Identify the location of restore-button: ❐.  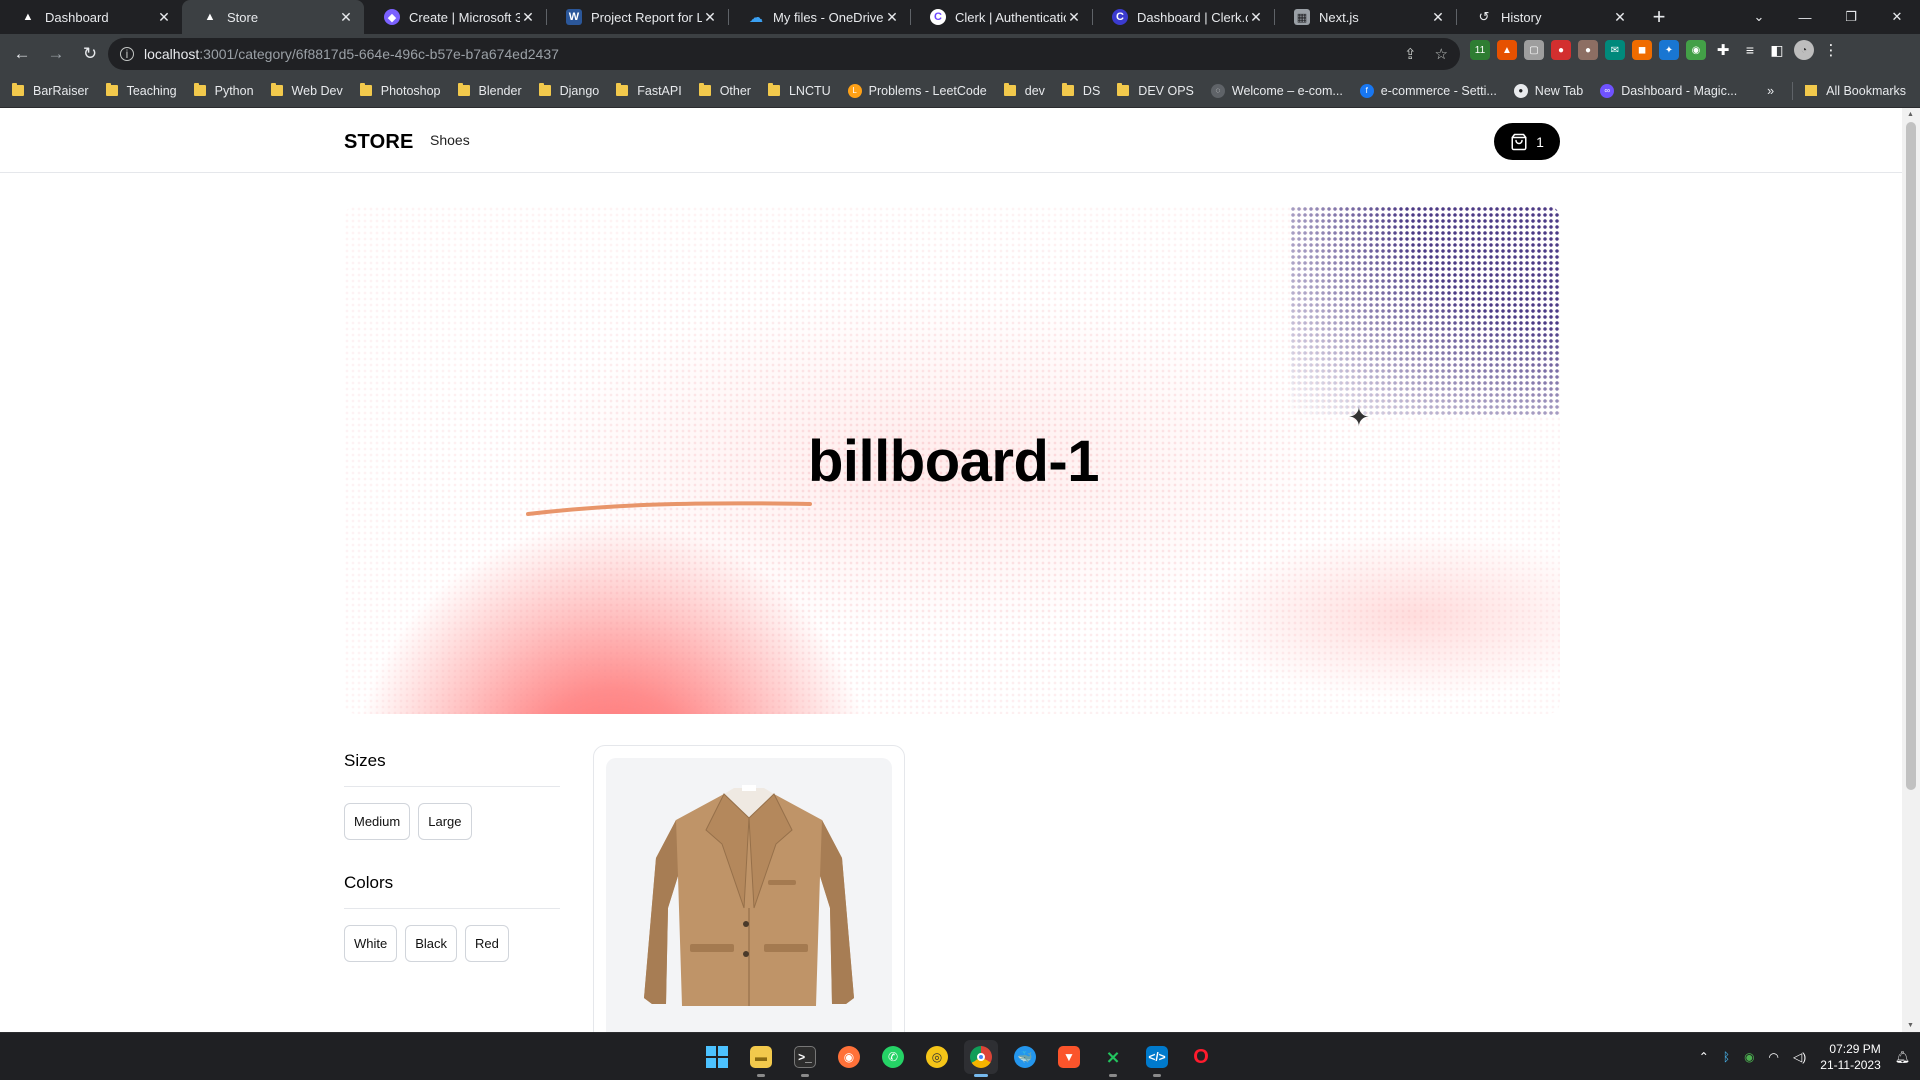
(1851, 17).